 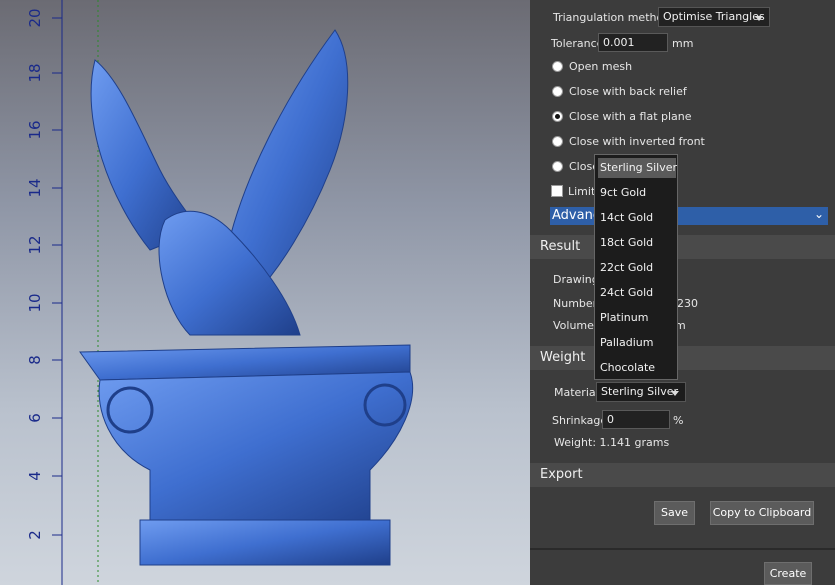 I want to click on result-title: Result, so click(x=560, y=246).